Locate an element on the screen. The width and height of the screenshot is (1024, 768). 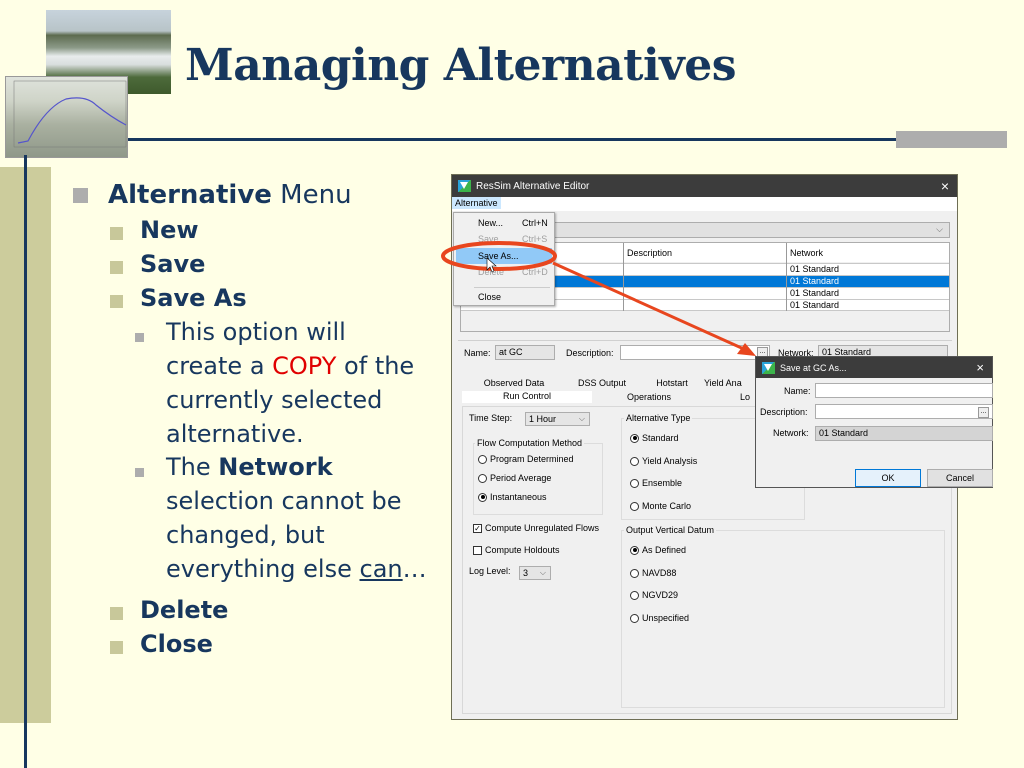
radio-program-determined: Program Determined is located at coordinates (526, 459).